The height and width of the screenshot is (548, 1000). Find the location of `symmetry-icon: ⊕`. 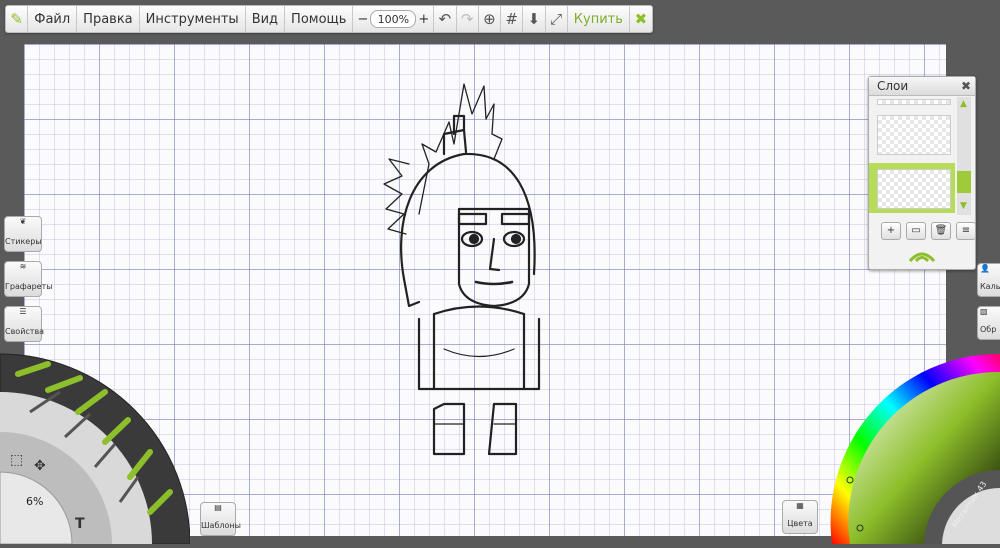

symmetry-icon: ⊕ is located at coordinates (490, 19).